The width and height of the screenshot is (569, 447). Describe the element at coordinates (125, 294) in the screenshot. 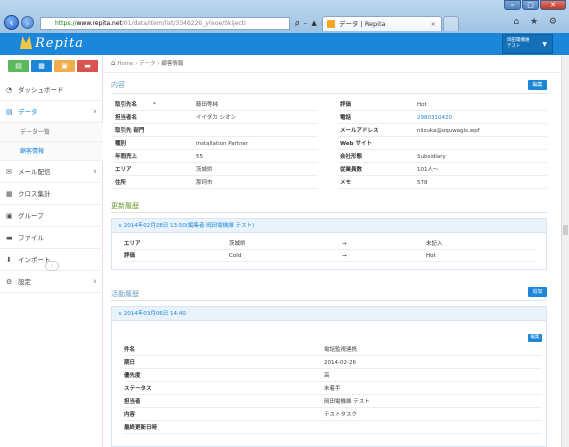

I see `section-title-activity: 活動履歴` at that location.